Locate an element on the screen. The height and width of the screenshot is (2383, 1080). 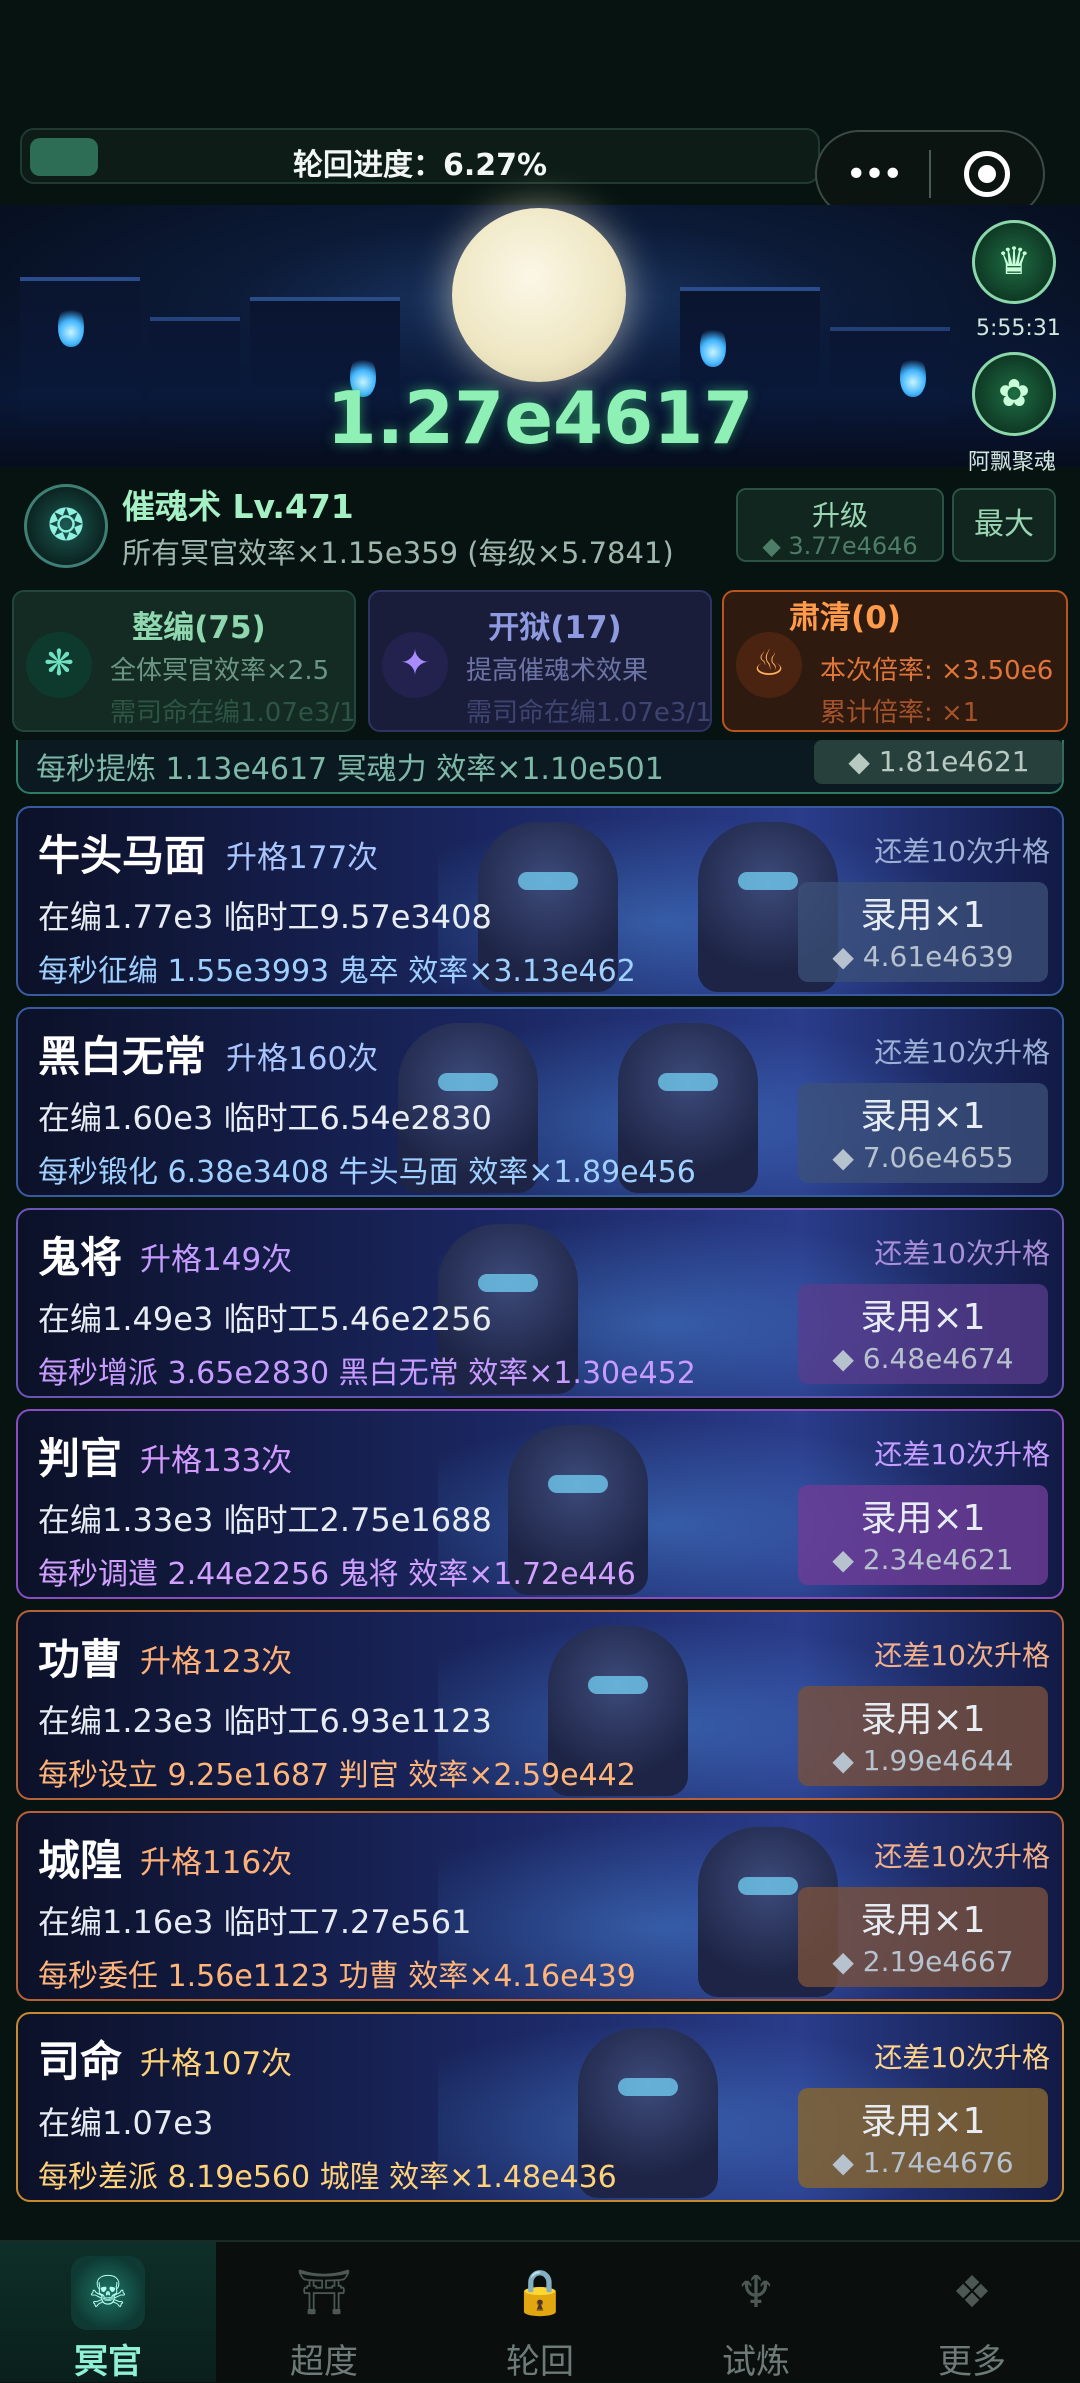
hire-button: 录用×1 ◆ 4.61e4639 is located at coordinates (923, 932).